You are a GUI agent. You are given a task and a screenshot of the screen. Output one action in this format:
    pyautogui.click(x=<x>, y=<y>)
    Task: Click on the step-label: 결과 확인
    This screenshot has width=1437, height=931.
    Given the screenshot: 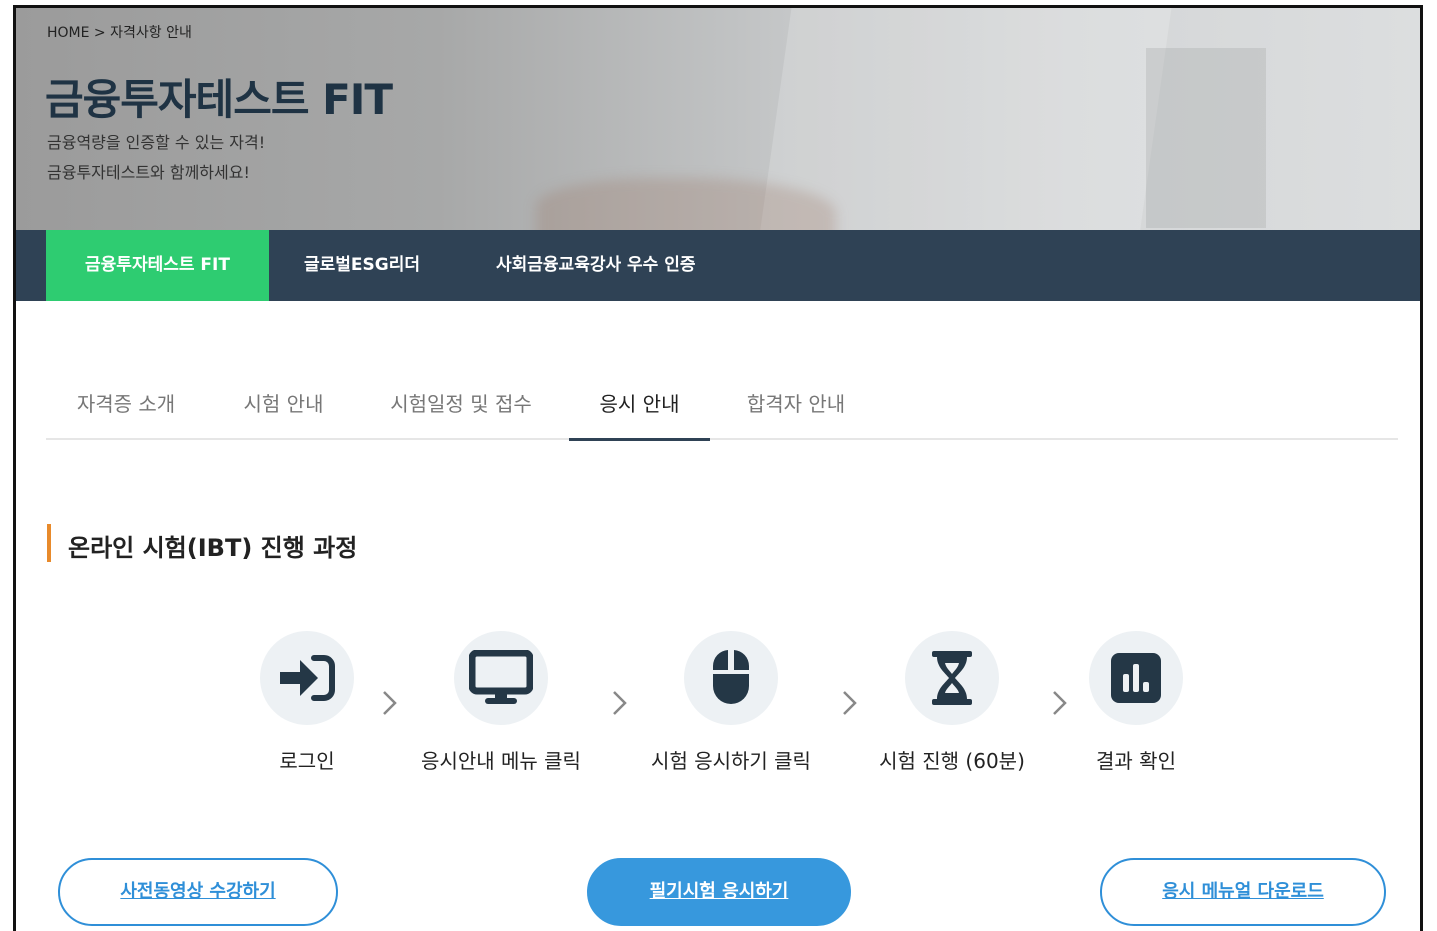 What is the action you would take?
    pyautogui.click(x=1136, y=761)
    